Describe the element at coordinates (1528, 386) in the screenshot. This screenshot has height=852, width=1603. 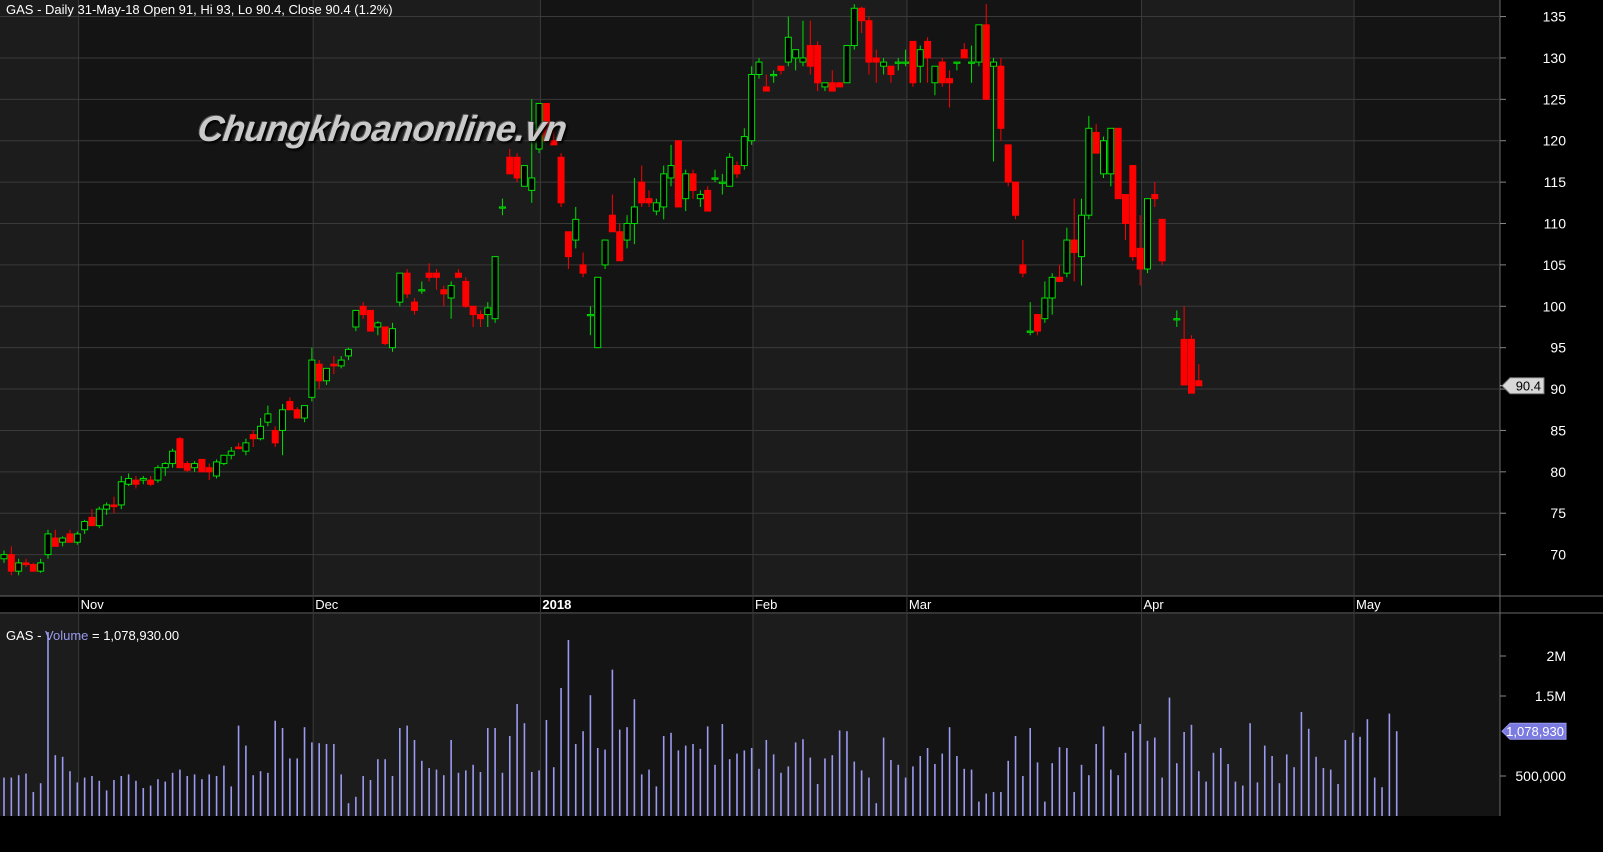
I see `last-price-label: 90.4` at that location.